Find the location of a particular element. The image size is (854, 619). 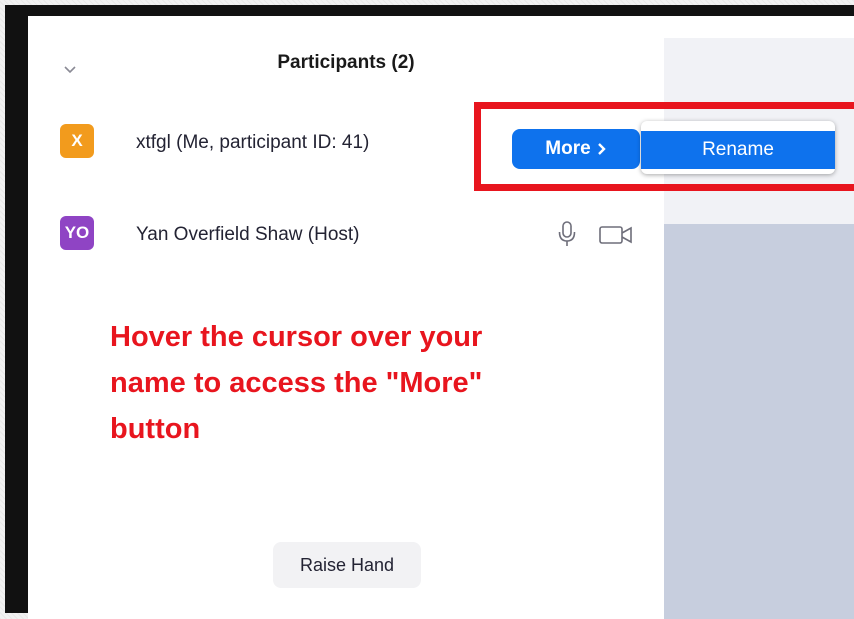

panel-header: Participants (2) is located at coordinates (346, 63).